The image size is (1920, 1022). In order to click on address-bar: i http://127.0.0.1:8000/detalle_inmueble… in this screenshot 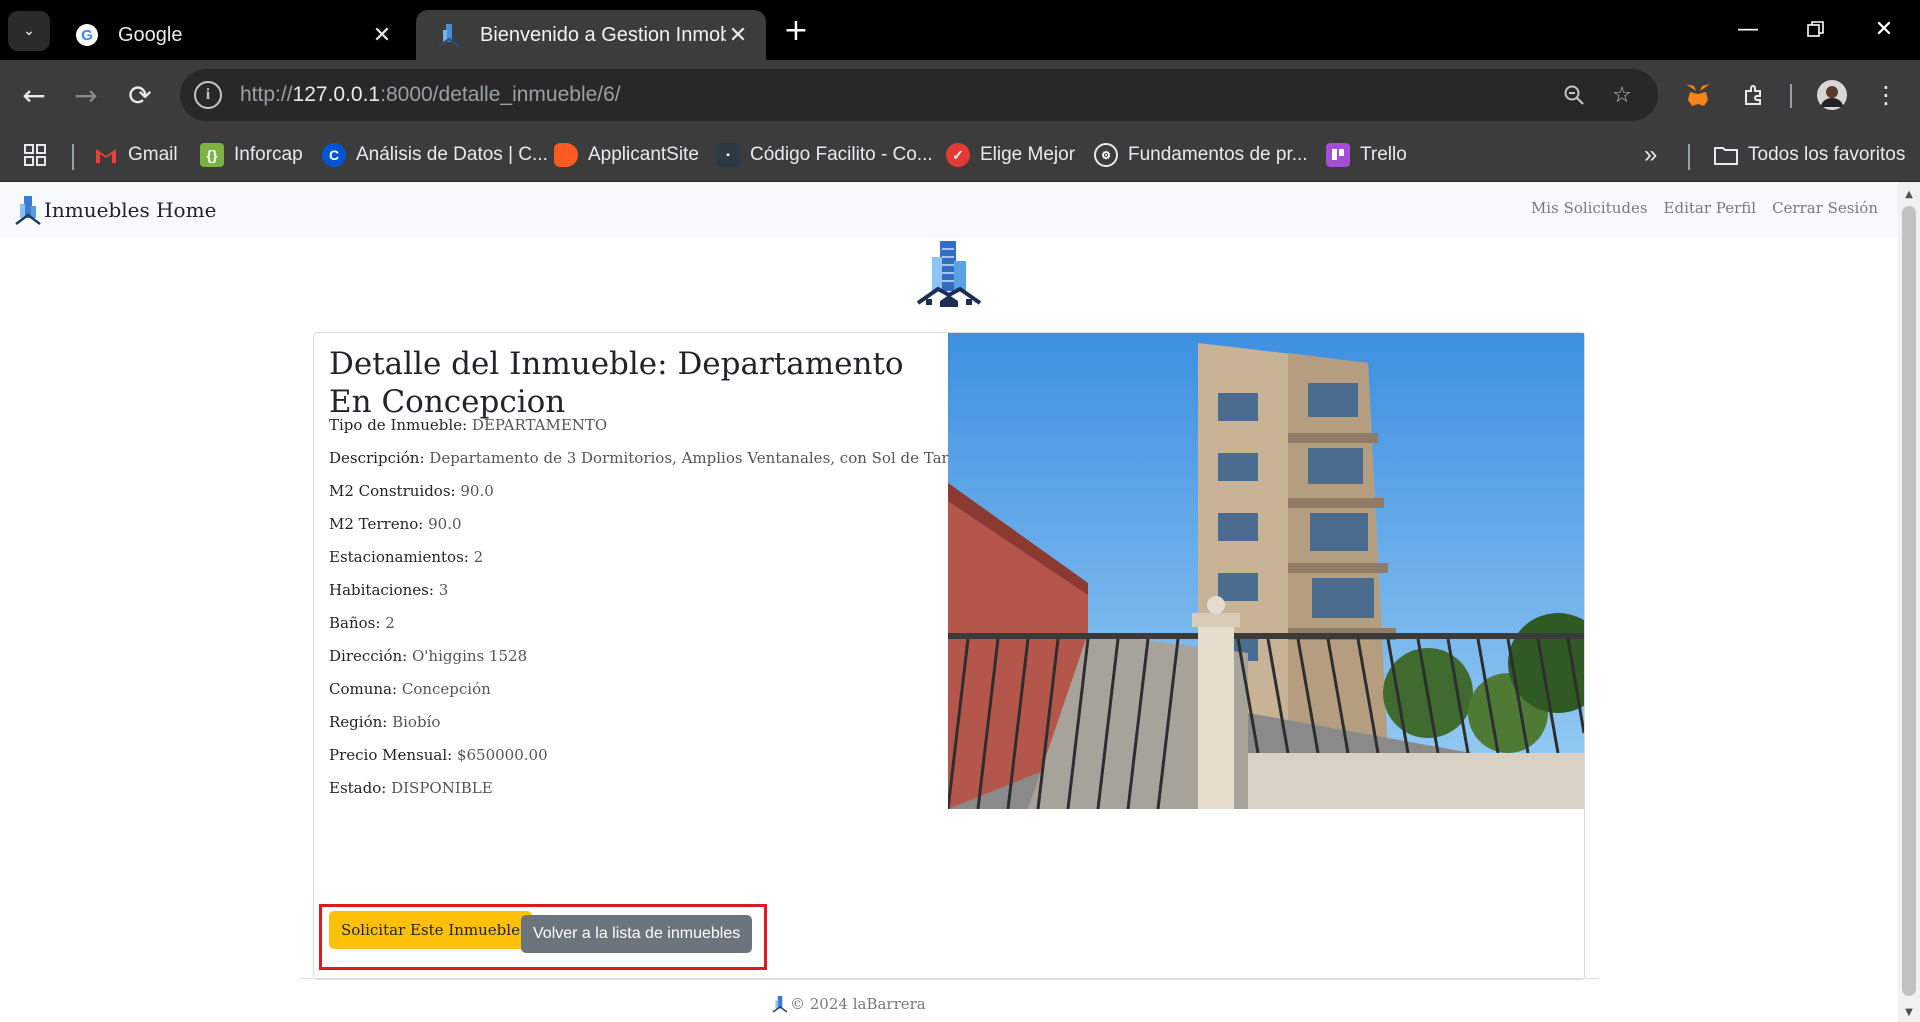, I will do `click(919, 95)`.